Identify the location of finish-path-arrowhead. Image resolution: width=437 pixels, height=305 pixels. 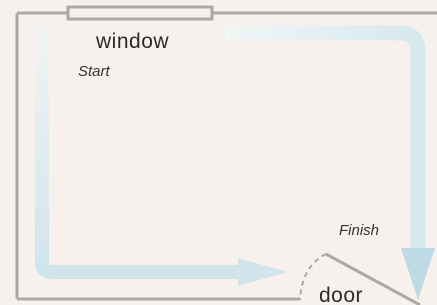
(418, 274).